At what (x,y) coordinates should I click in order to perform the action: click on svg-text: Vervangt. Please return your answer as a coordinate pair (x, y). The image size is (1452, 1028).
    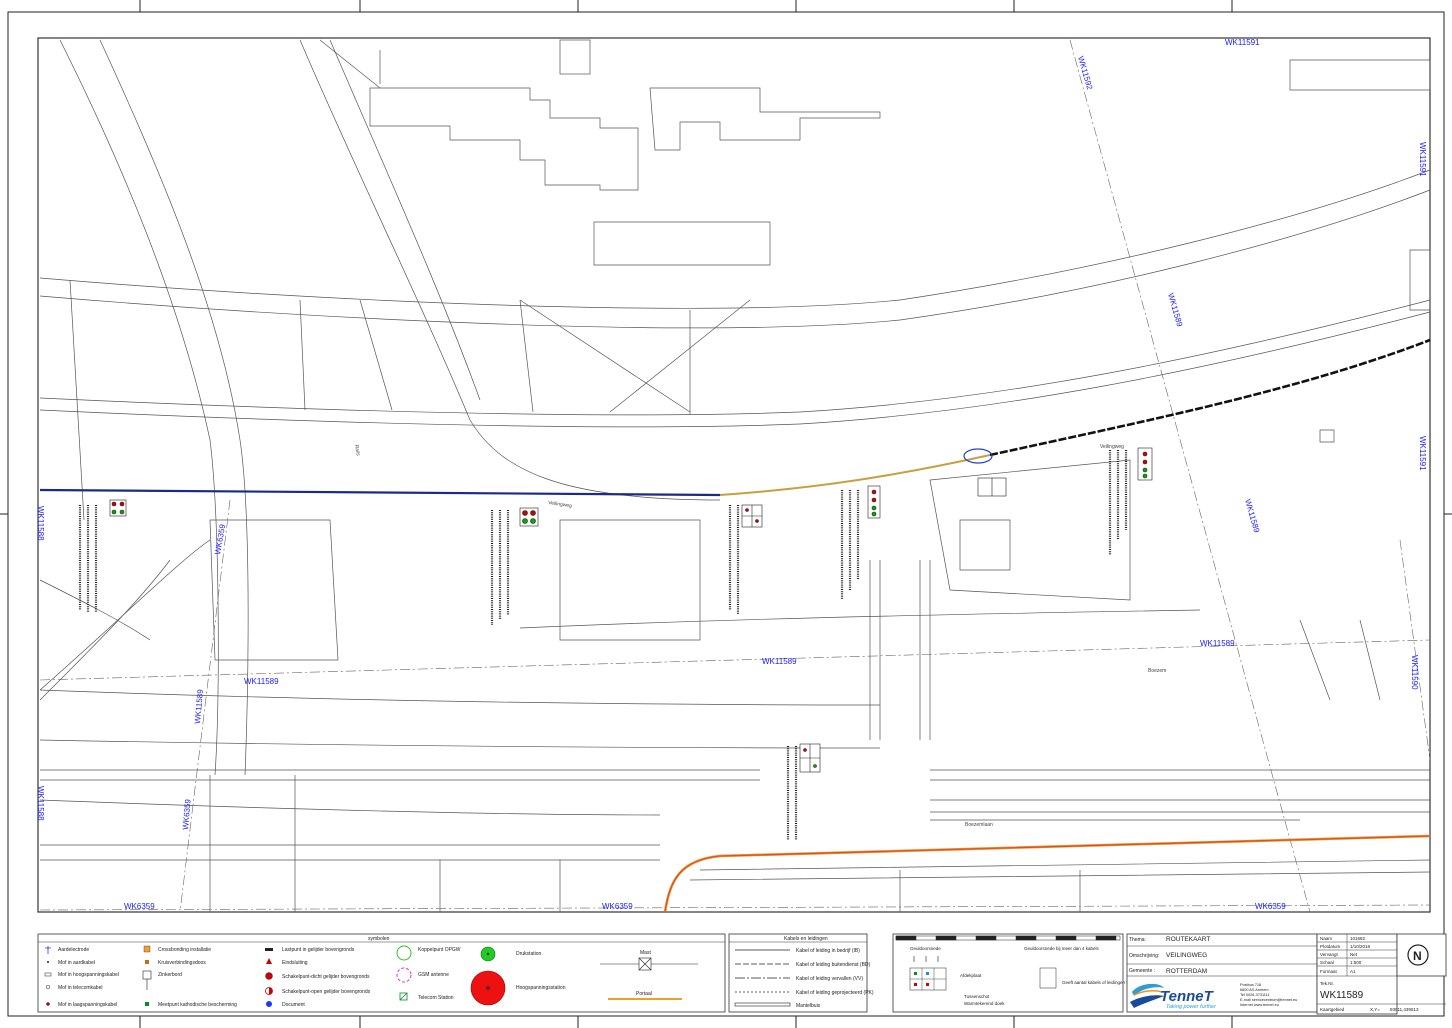
    Looking at the image, I should click on (1329, 954).